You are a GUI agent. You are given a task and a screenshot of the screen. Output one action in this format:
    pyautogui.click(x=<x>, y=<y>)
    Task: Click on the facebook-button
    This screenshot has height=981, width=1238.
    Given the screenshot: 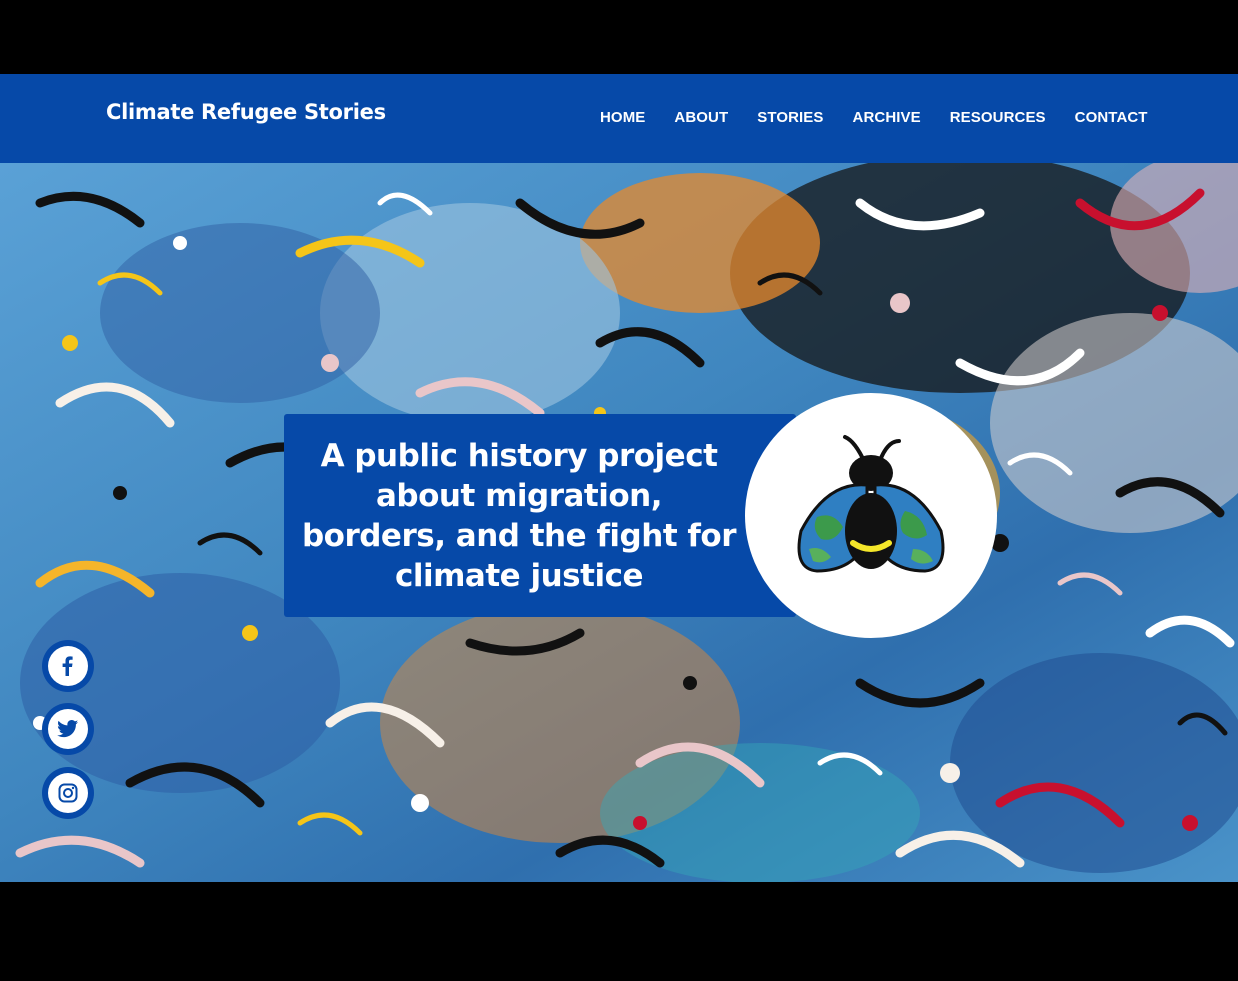 What is the action you would take?
    pyautogui.click(x=68, y=666)
    